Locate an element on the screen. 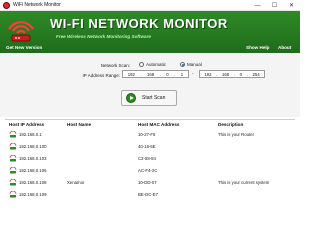  radio-checked-icon is located at coordinates (182, 64).